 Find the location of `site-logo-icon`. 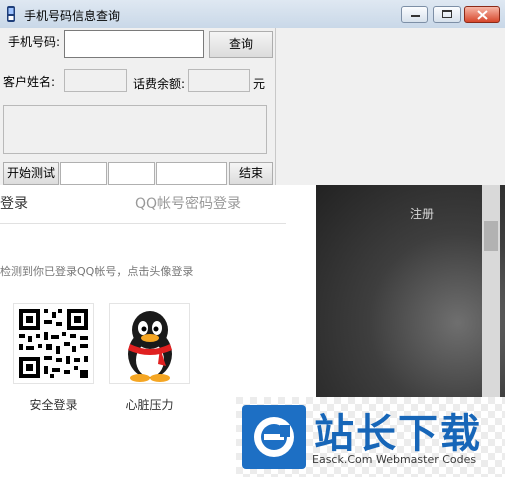

site-logo-icon is located at coordinates (274, 437).